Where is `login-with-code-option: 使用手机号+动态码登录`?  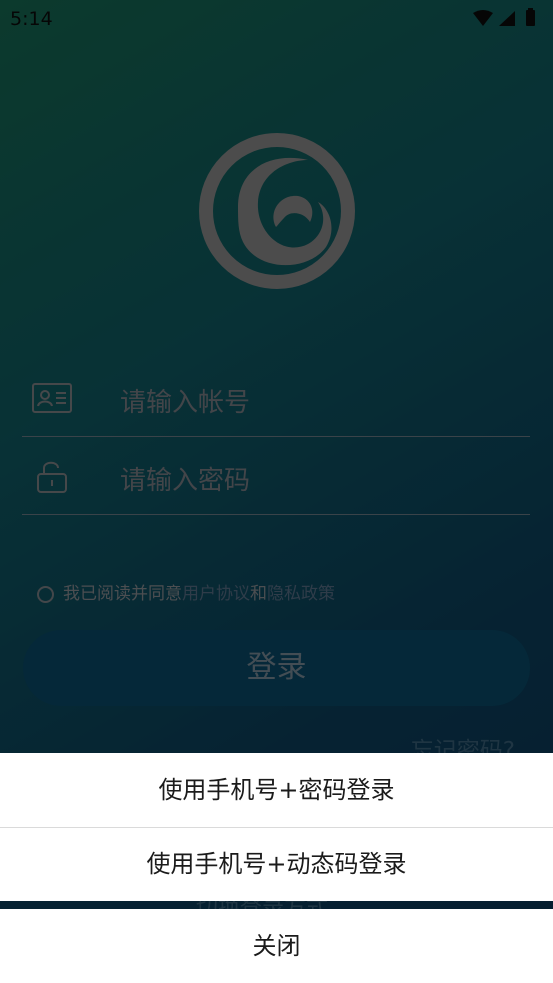
login-with-code-option: 使用手机号+动态码登录 is located at coordinates (276, 864).